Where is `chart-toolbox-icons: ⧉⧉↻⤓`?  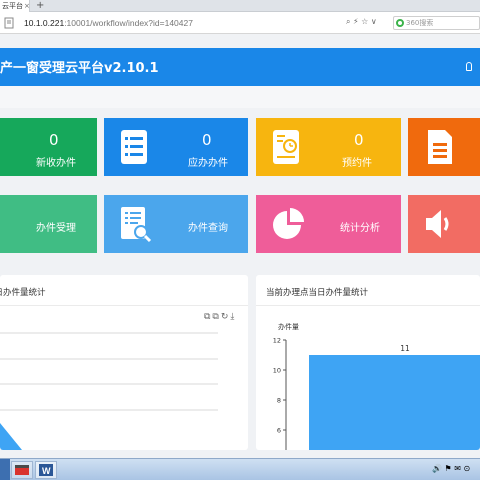 chart-toolbox-icons: ⧉⧉↻⤓ is located at coordinates (220, 317).